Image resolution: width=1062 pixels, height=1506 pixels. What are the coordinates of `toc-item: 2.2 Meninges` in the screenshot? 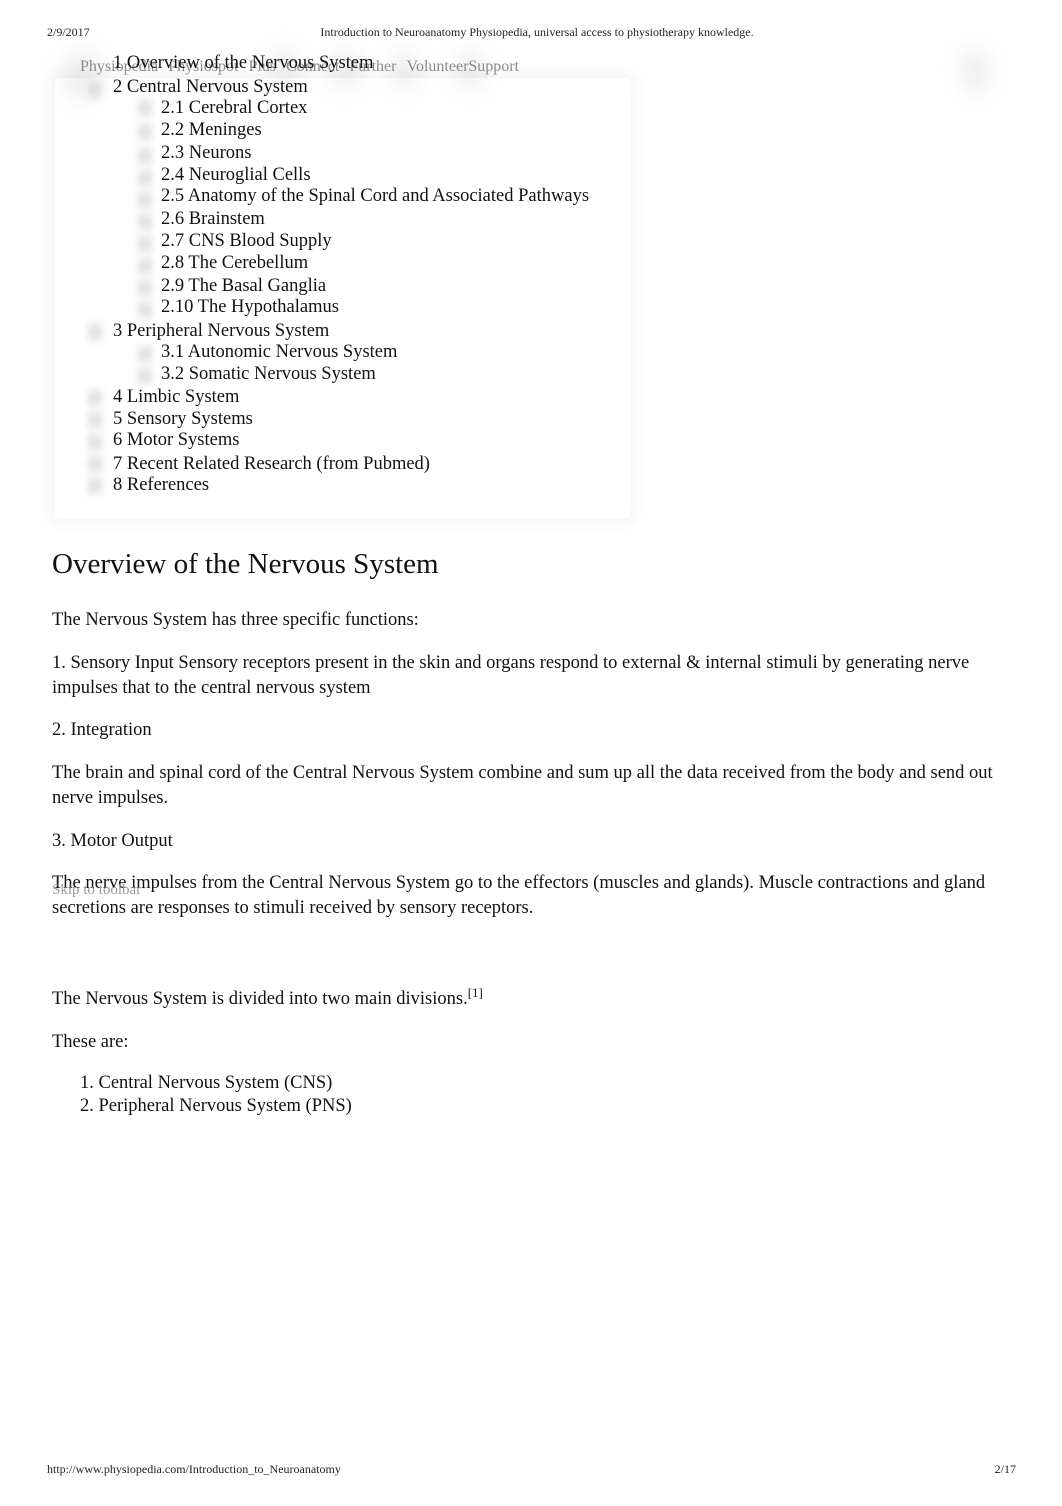 It's located at (211, 130).